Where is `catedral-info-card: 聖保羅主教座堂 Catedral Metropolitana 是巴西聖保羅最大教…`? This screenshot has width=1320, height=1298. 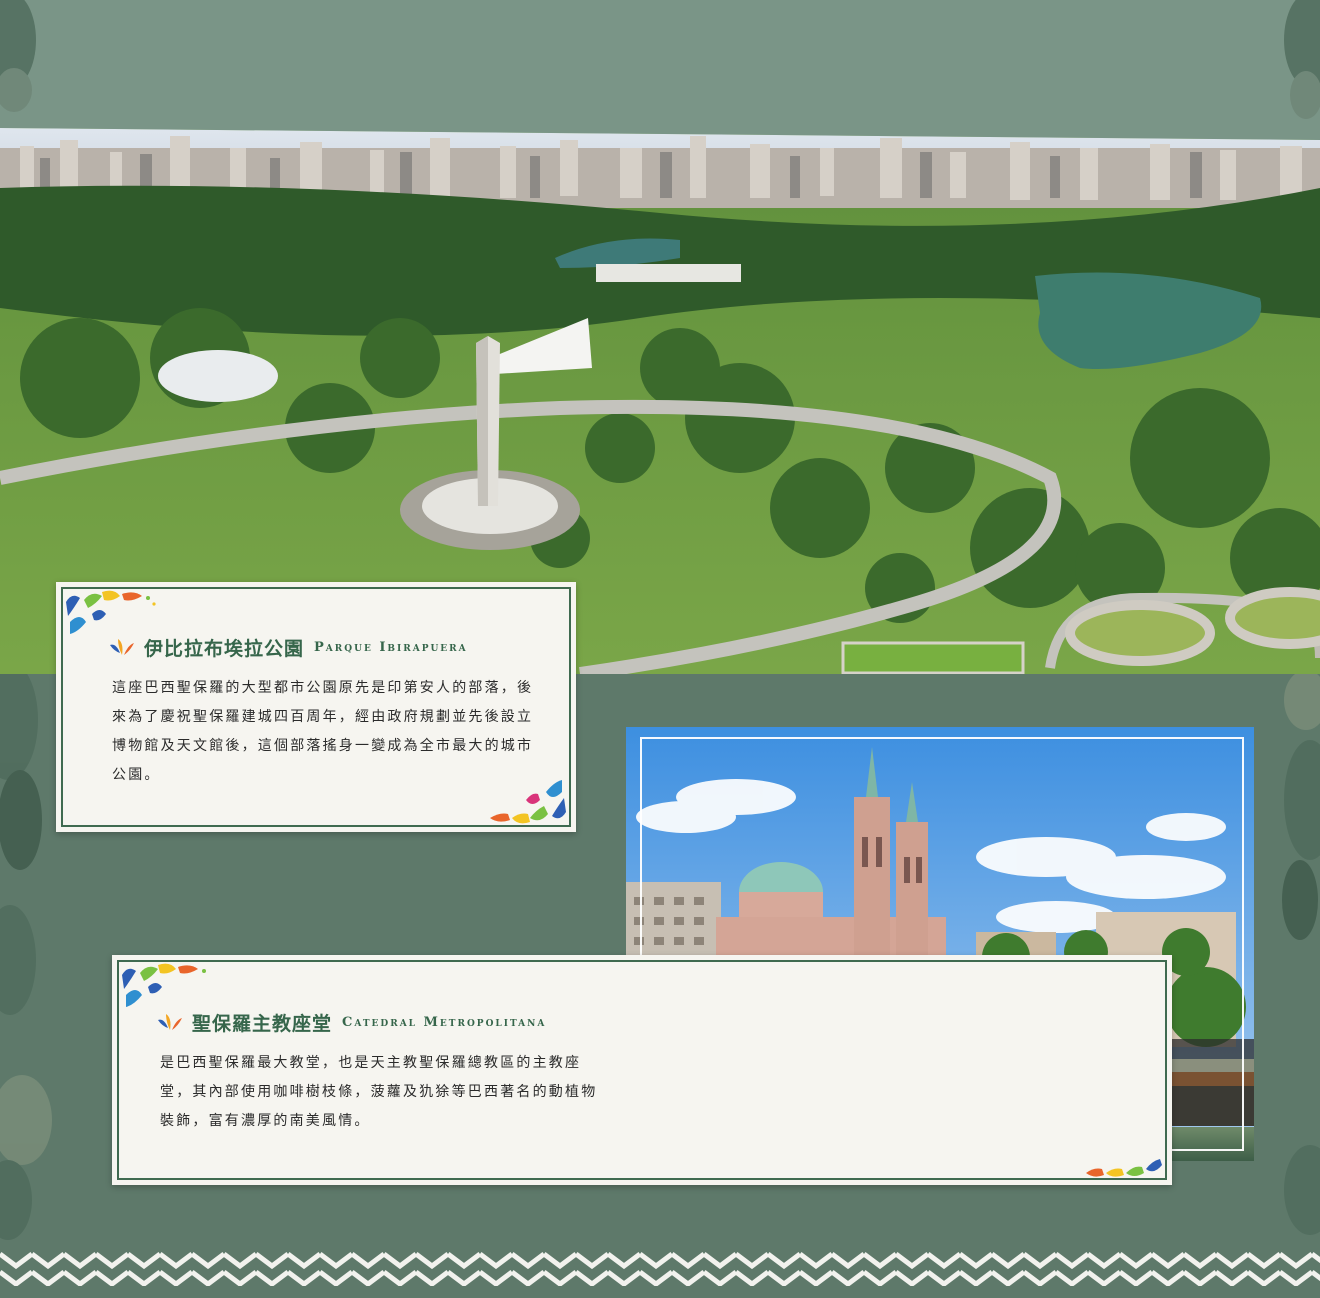
catedral-info-card: 聖保羅主教座堂 Catedral Metropolitana 是巴西聖保羅最大教… is located at coordinates (642, 1070).